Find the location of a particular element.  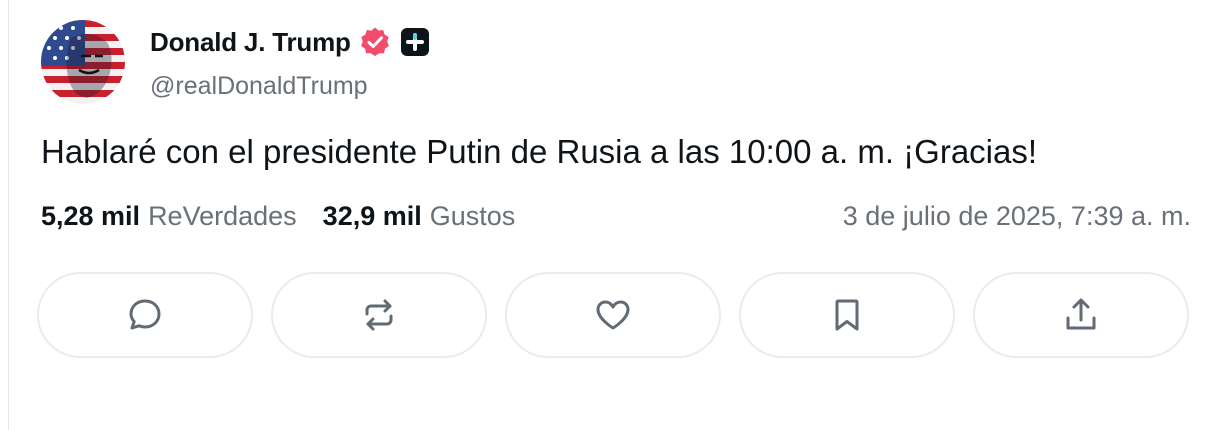

reposts-count: 5,28 mil is located at coordinates (90, 216).